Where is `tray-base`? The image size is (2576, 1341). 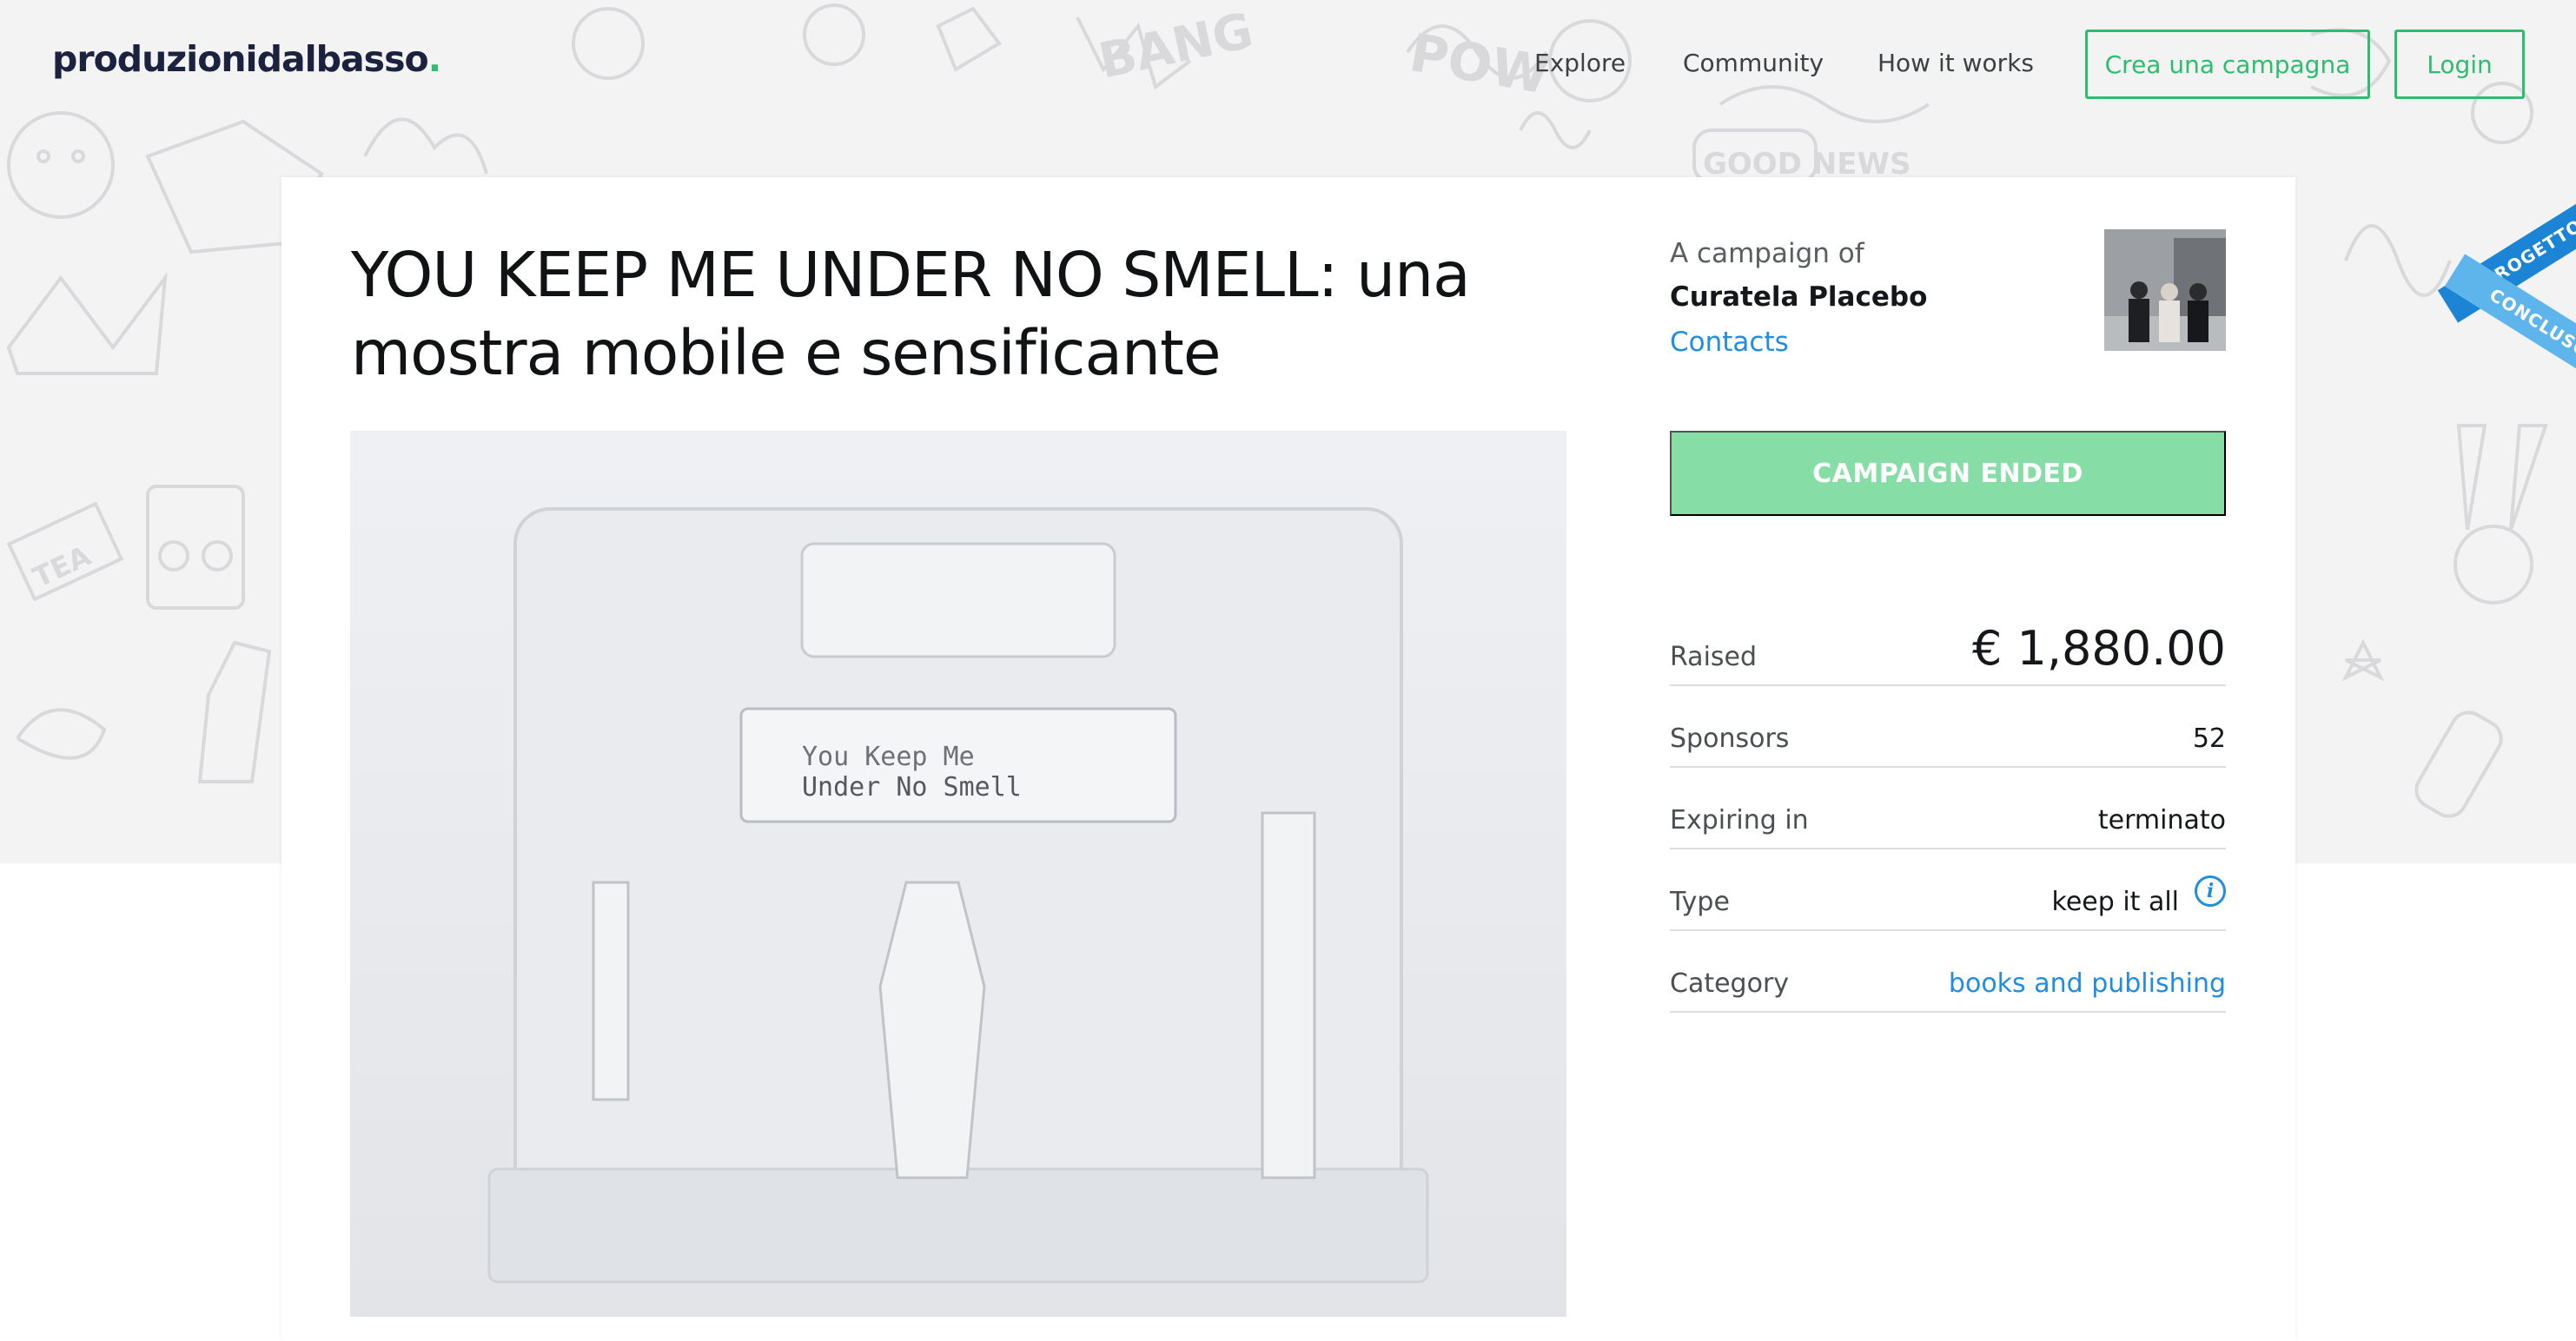 tray-base is located at coordinates (958, 1225).